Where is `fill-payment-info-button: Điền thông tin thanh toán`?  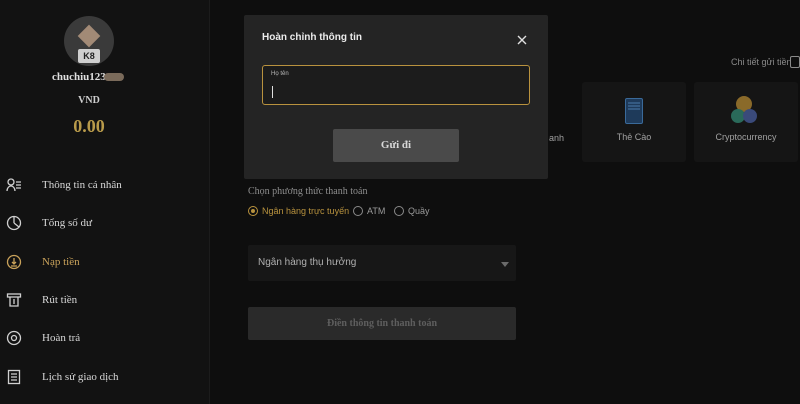 fill-payment-info-button: Điền thông tin thanh toán is located at coordinates (382, 323).